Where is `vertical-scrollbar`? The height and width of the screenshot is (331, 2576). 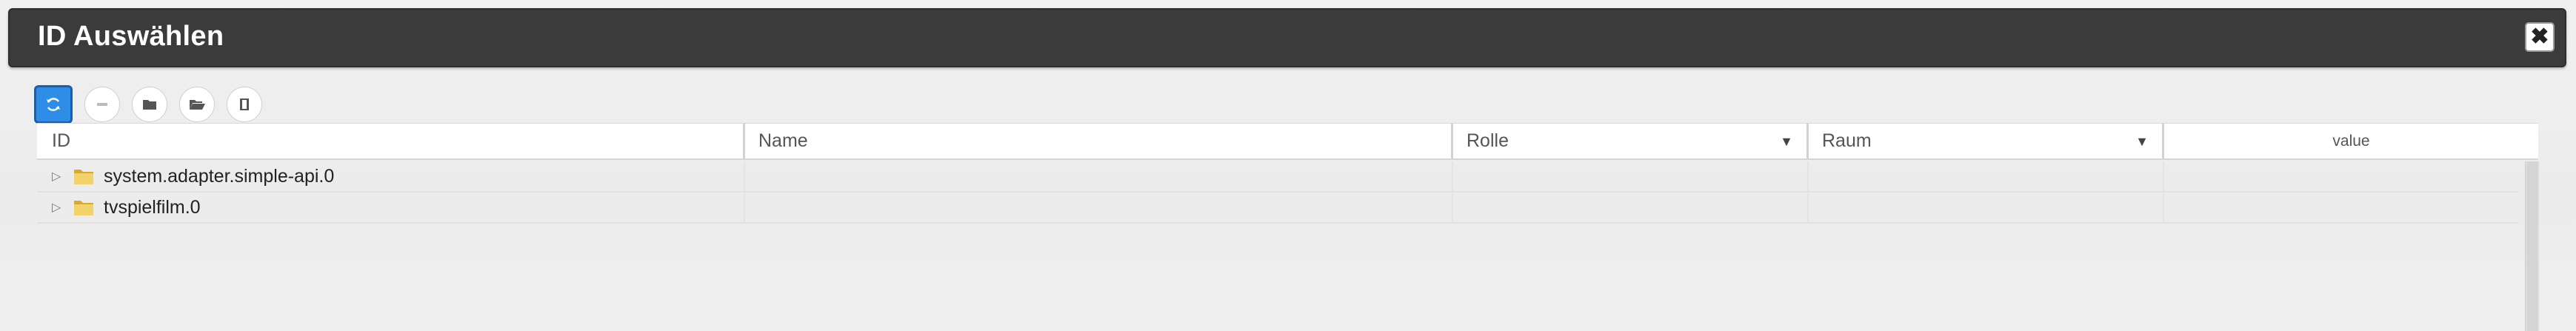
vertical-scrollbar is located at coordinates (2532, 246).